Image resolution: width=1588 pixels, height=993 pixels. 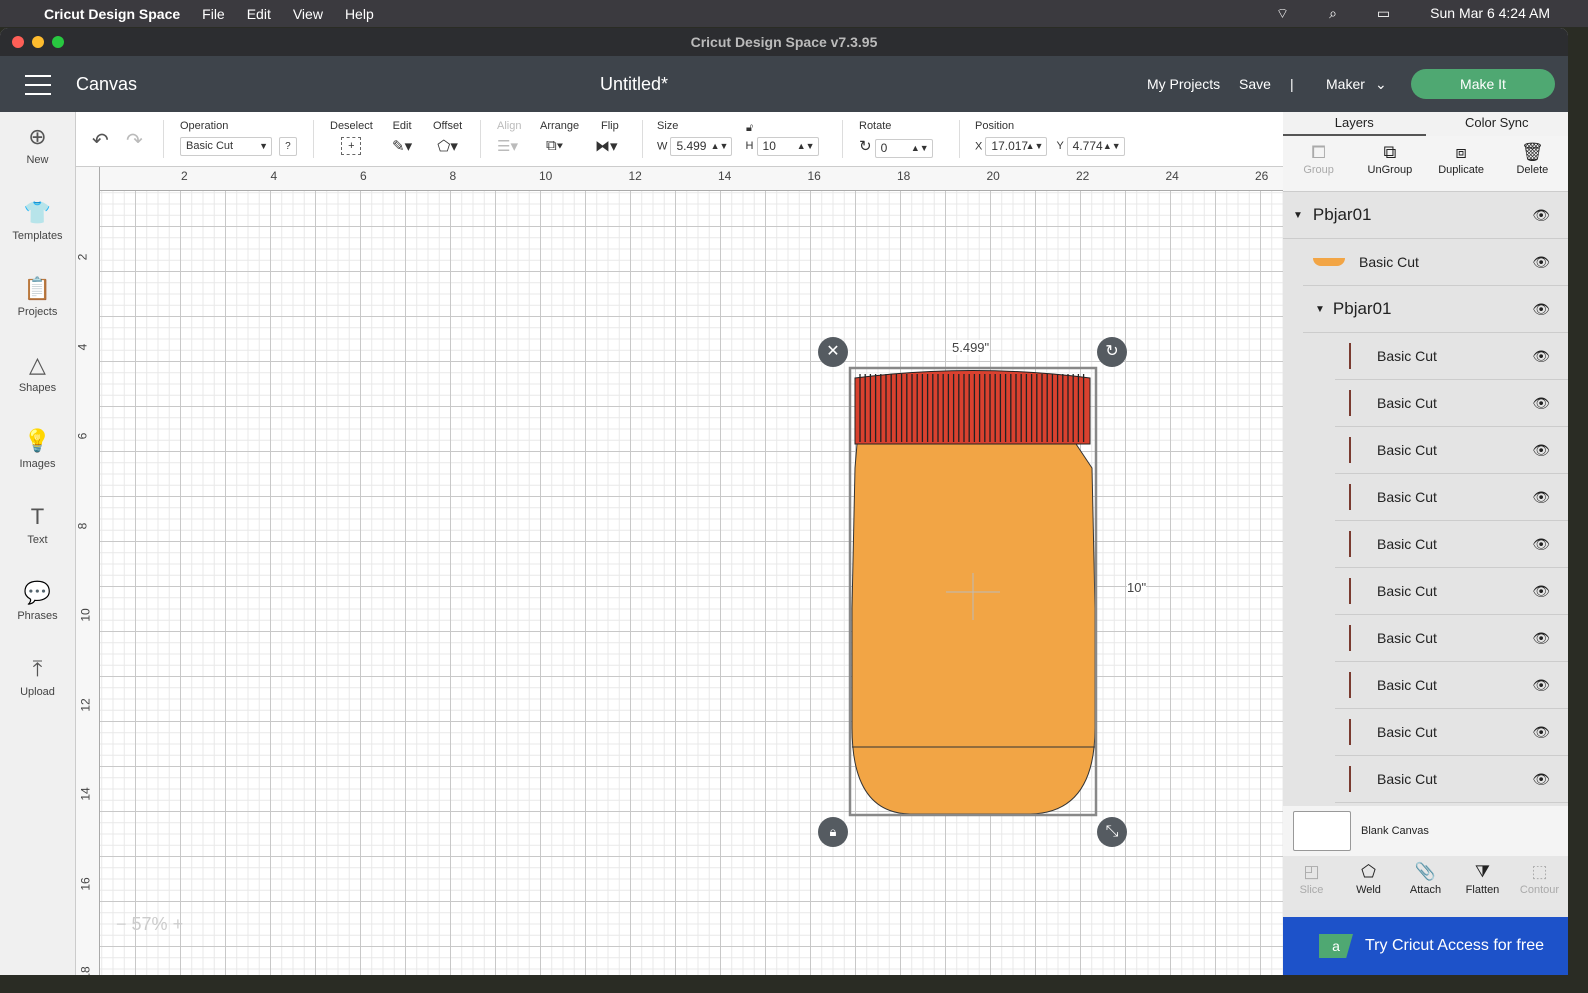 I want to click on machine-select: Maker, so click(x=1345, y=84).